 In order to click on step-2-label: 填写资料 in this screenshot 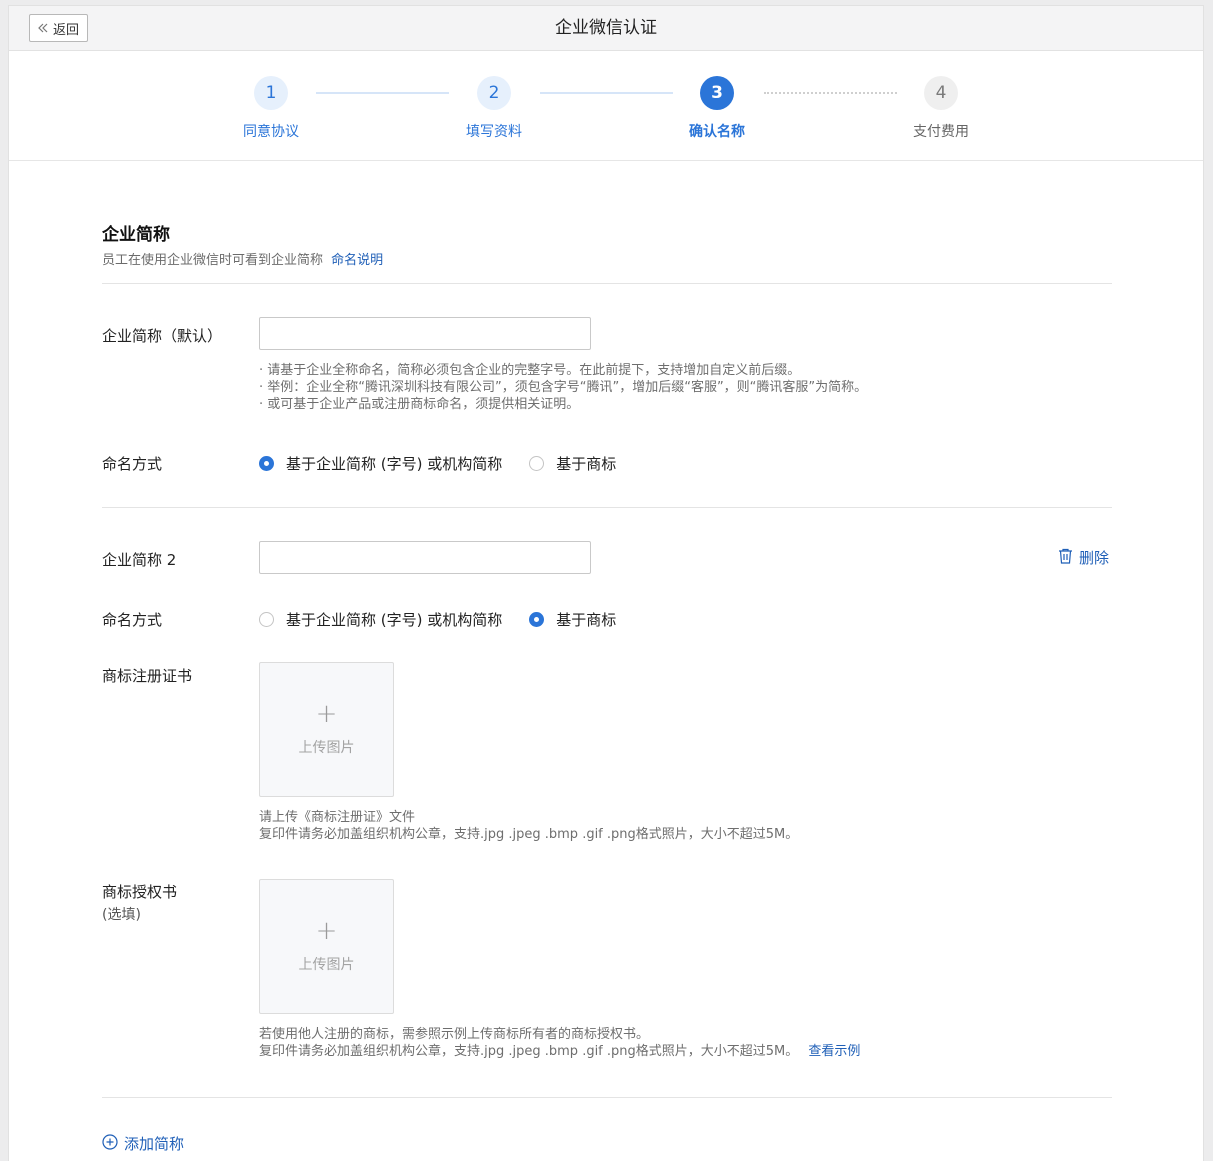, I will do `click(494, 132)`.